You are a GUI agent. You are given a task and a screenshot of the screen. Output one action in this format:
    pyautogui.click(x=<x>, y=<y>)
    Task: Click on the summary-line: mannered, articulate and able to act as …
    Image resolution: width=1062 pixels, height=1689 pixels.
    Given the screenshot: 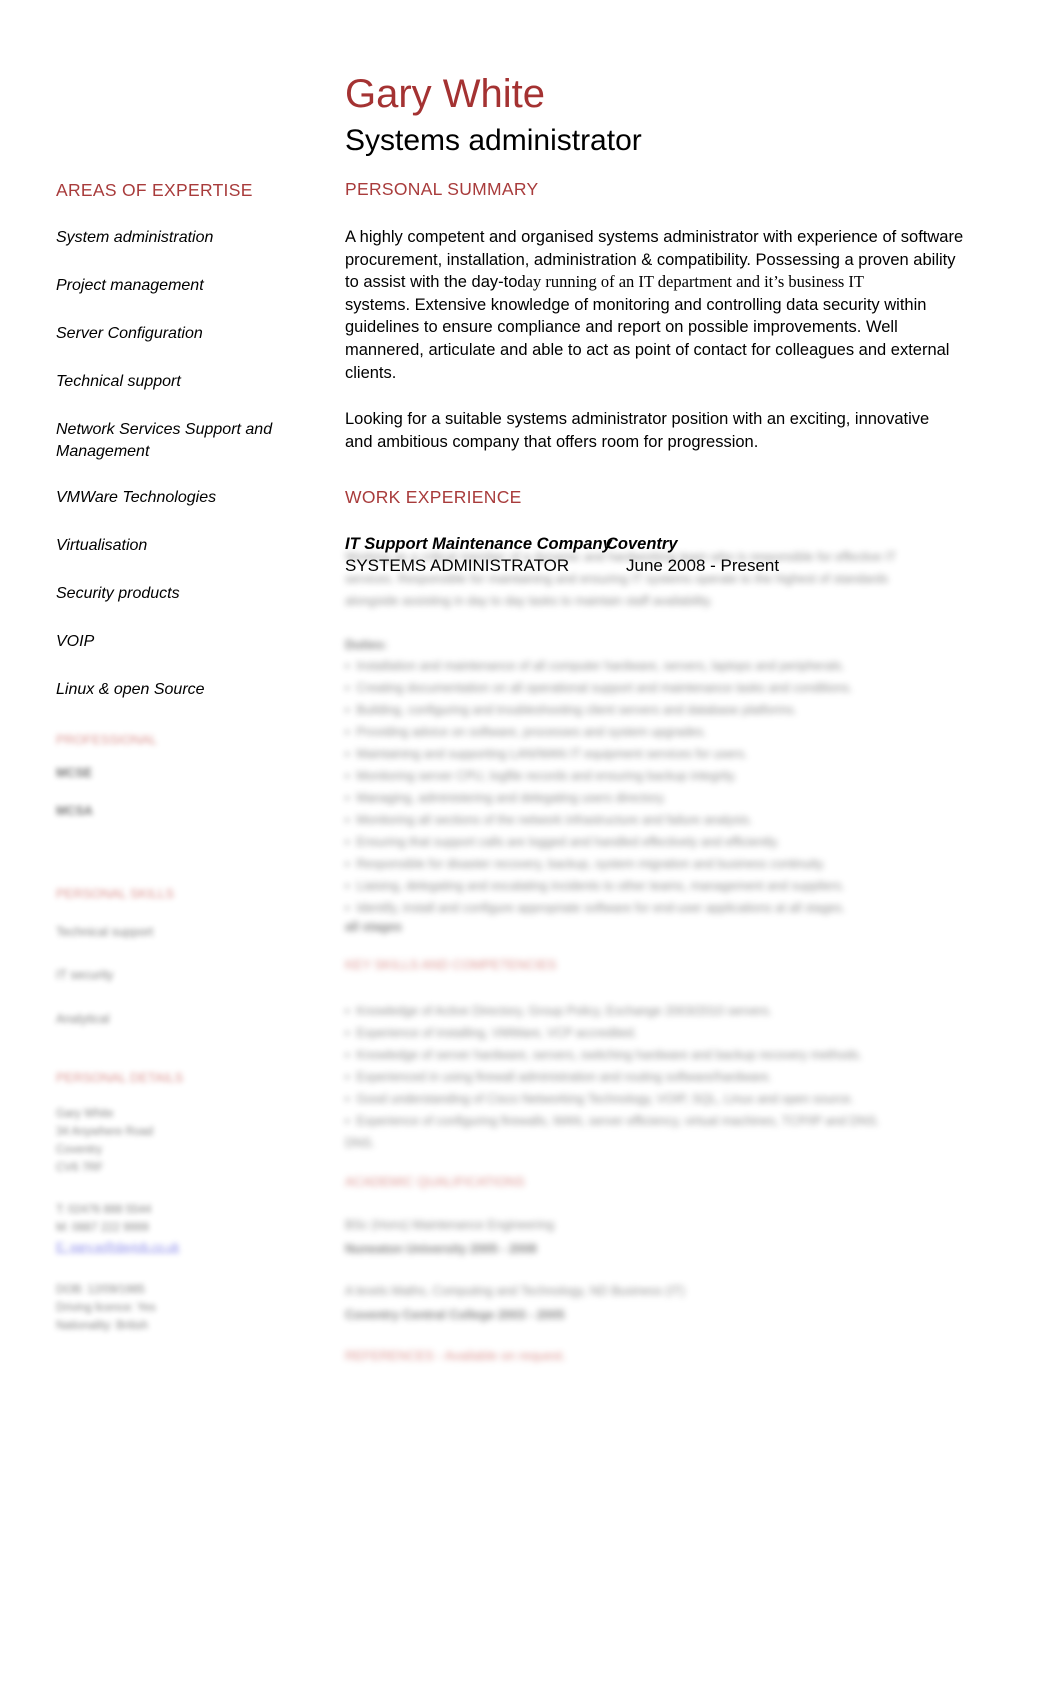 What is the action you would take?
    pyautogui.click(x=703, y=350)
    